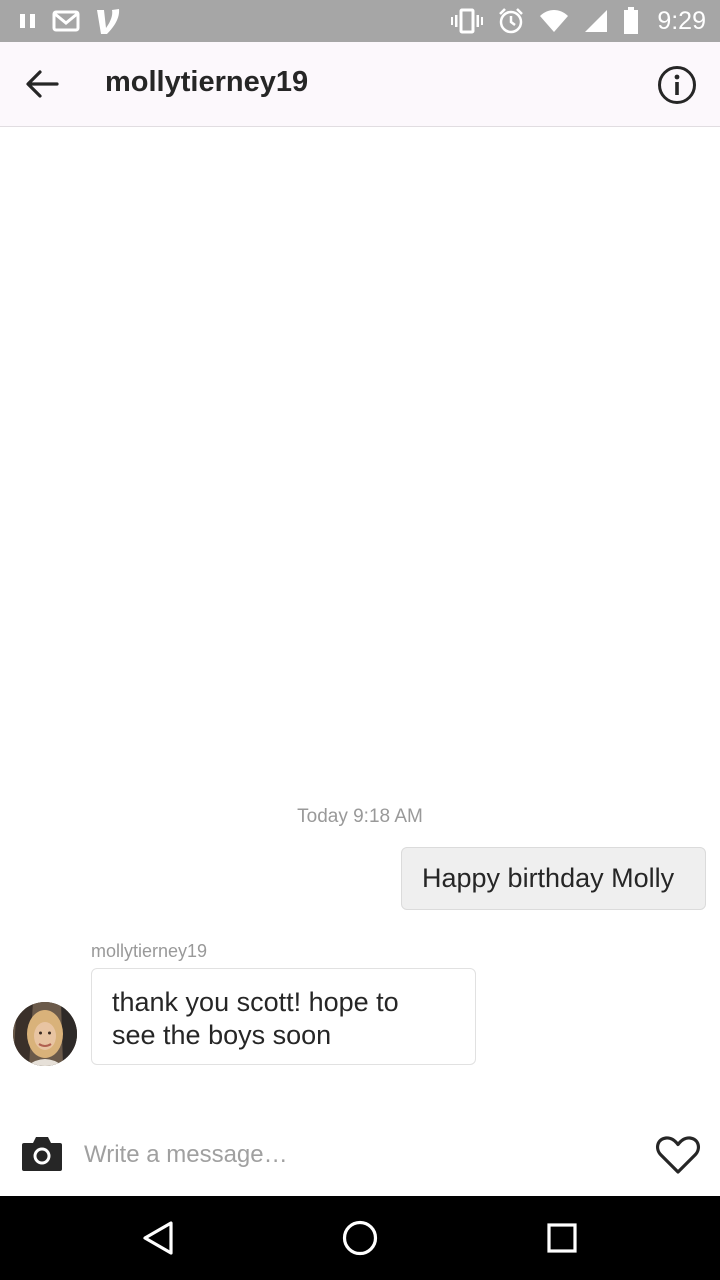  I want to click on battery-icon, so click(631, 21).